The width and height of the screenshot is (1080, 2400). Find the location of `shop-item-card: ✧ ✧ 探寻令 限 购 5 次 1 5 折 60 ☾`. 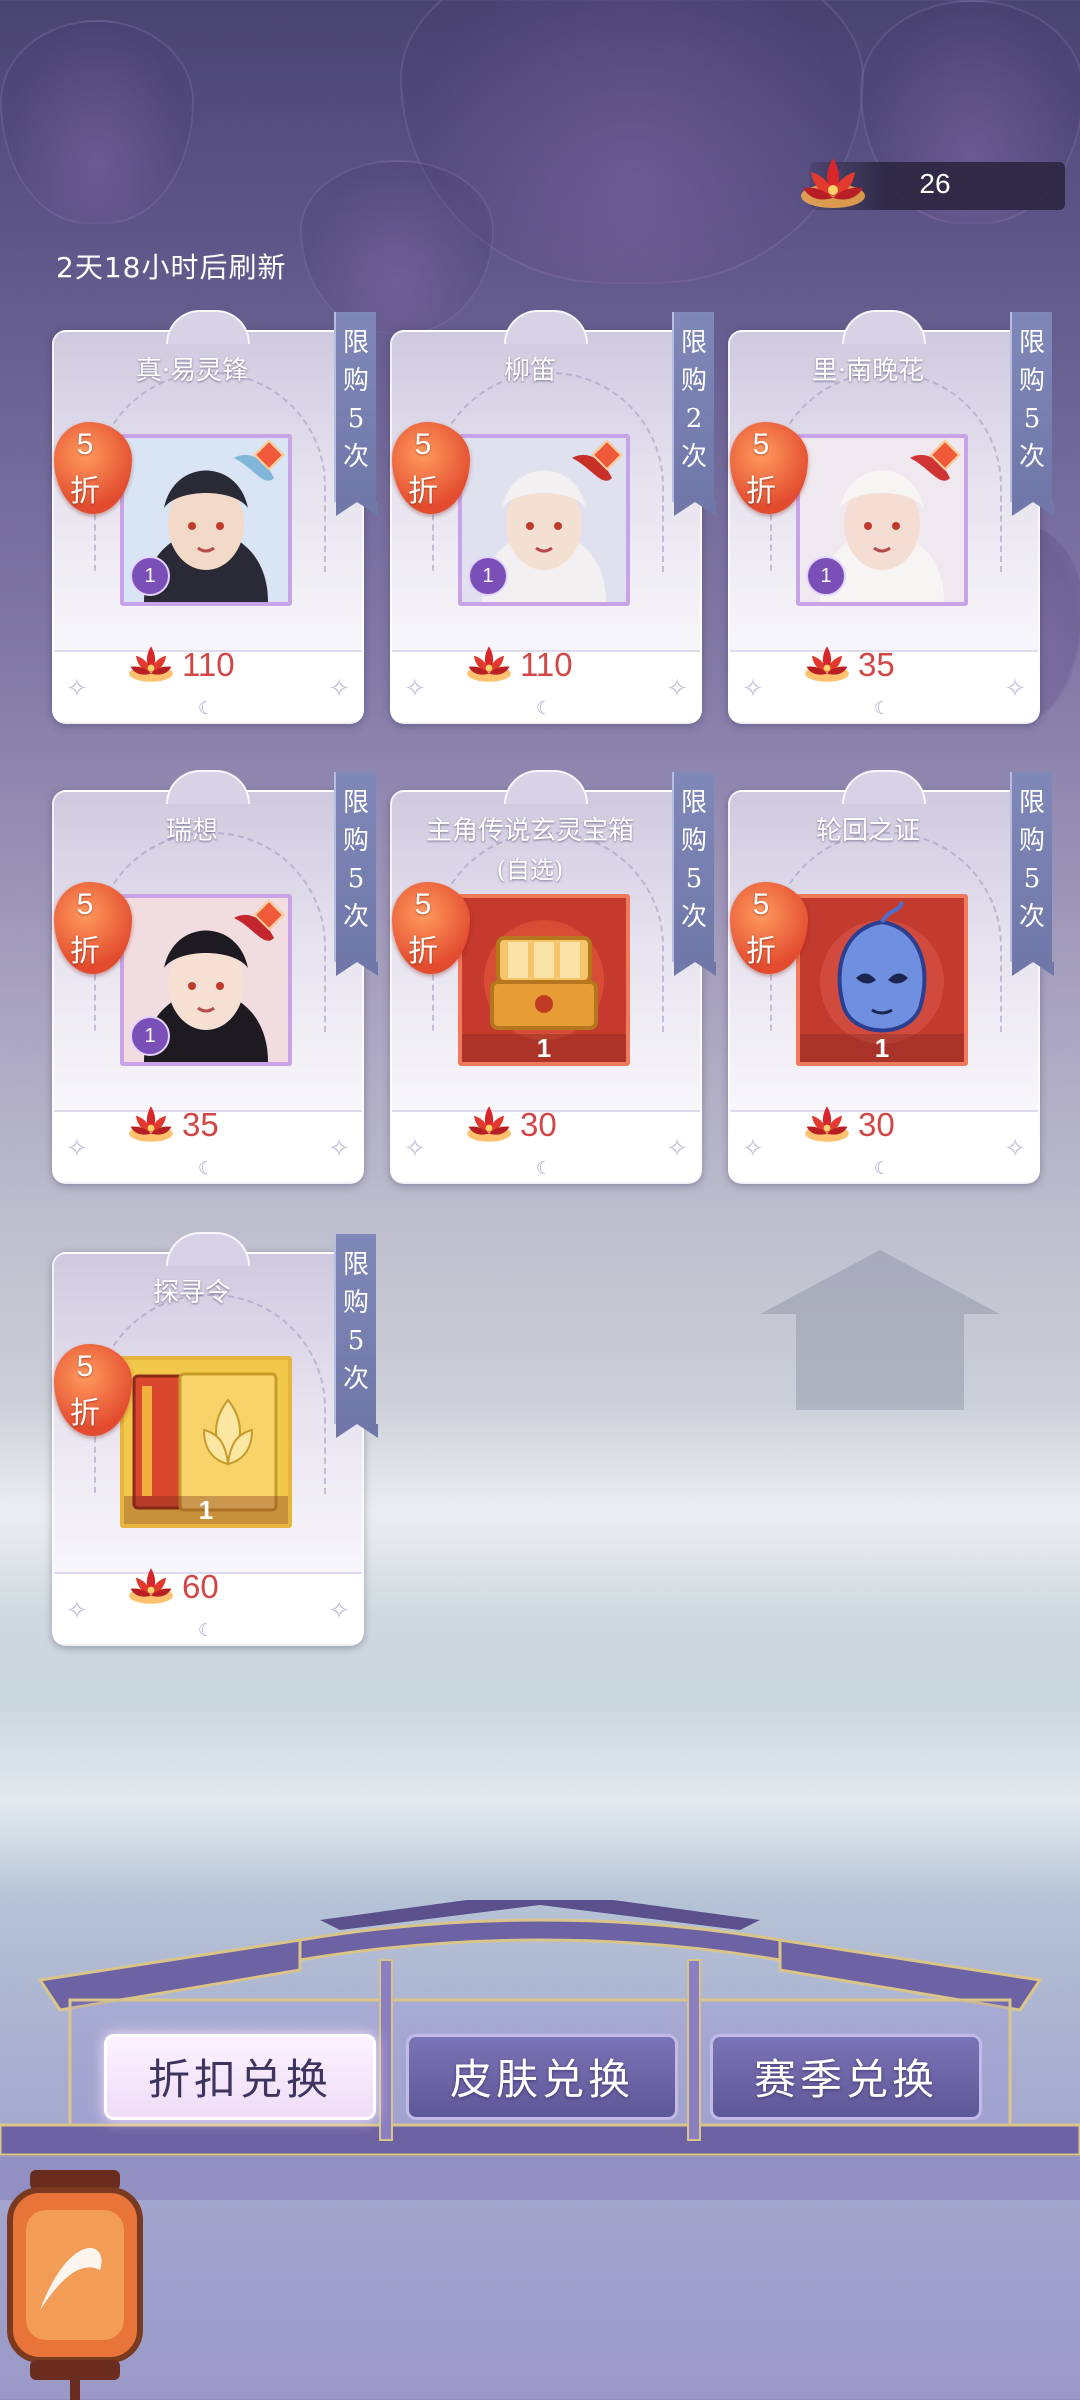

shop-item-card: ✧ ✧ 探寻令 限 购 5 次 1 5 折 60 ☾ is located at coordinates (215, 1439).